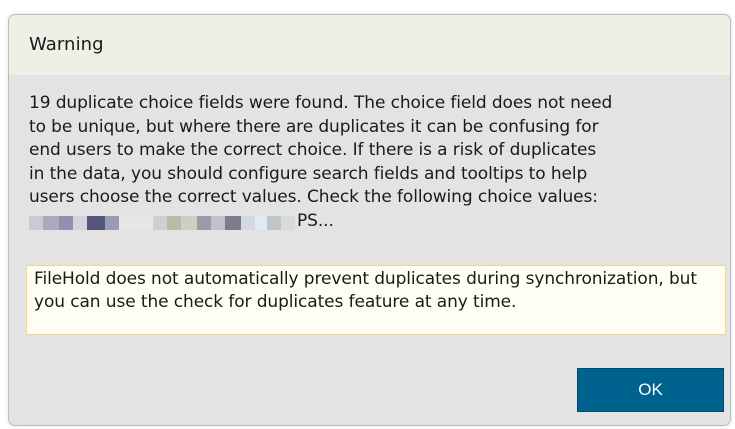 This screenshot has width=735, height=429. Describe the element at coordinates (369, 45) in the screenshot. I see `dialog-titlebar: Warning` at that location.